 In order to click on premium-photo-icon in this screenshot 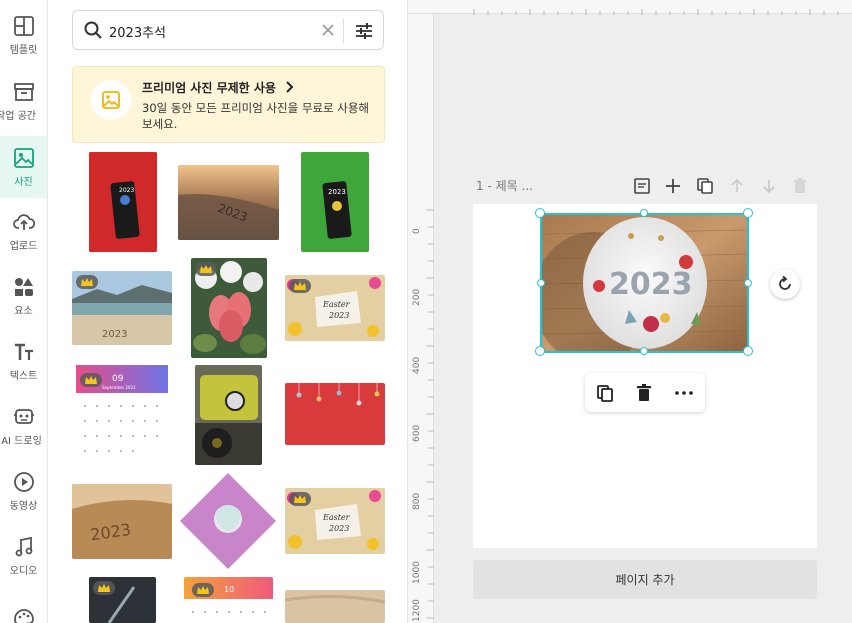, I will do `click(111, 100)`.